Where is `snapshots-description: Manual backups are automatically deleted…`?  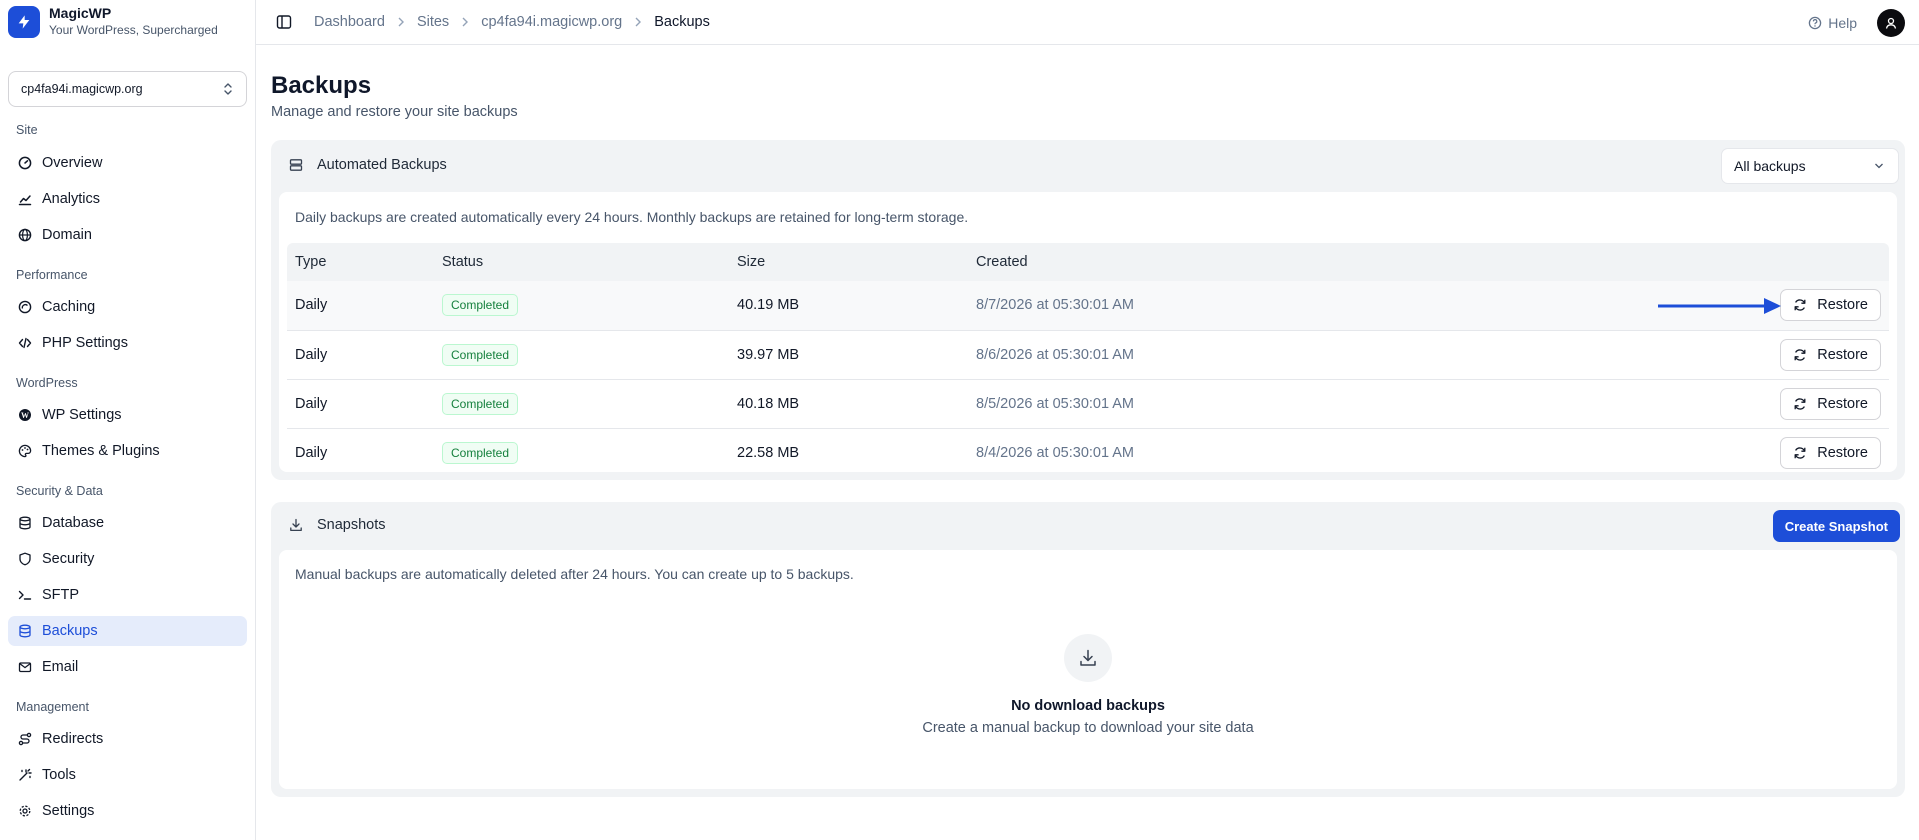 snapshots-description: Manual backups are automatically deleted… is located at coordinates (574, 574).